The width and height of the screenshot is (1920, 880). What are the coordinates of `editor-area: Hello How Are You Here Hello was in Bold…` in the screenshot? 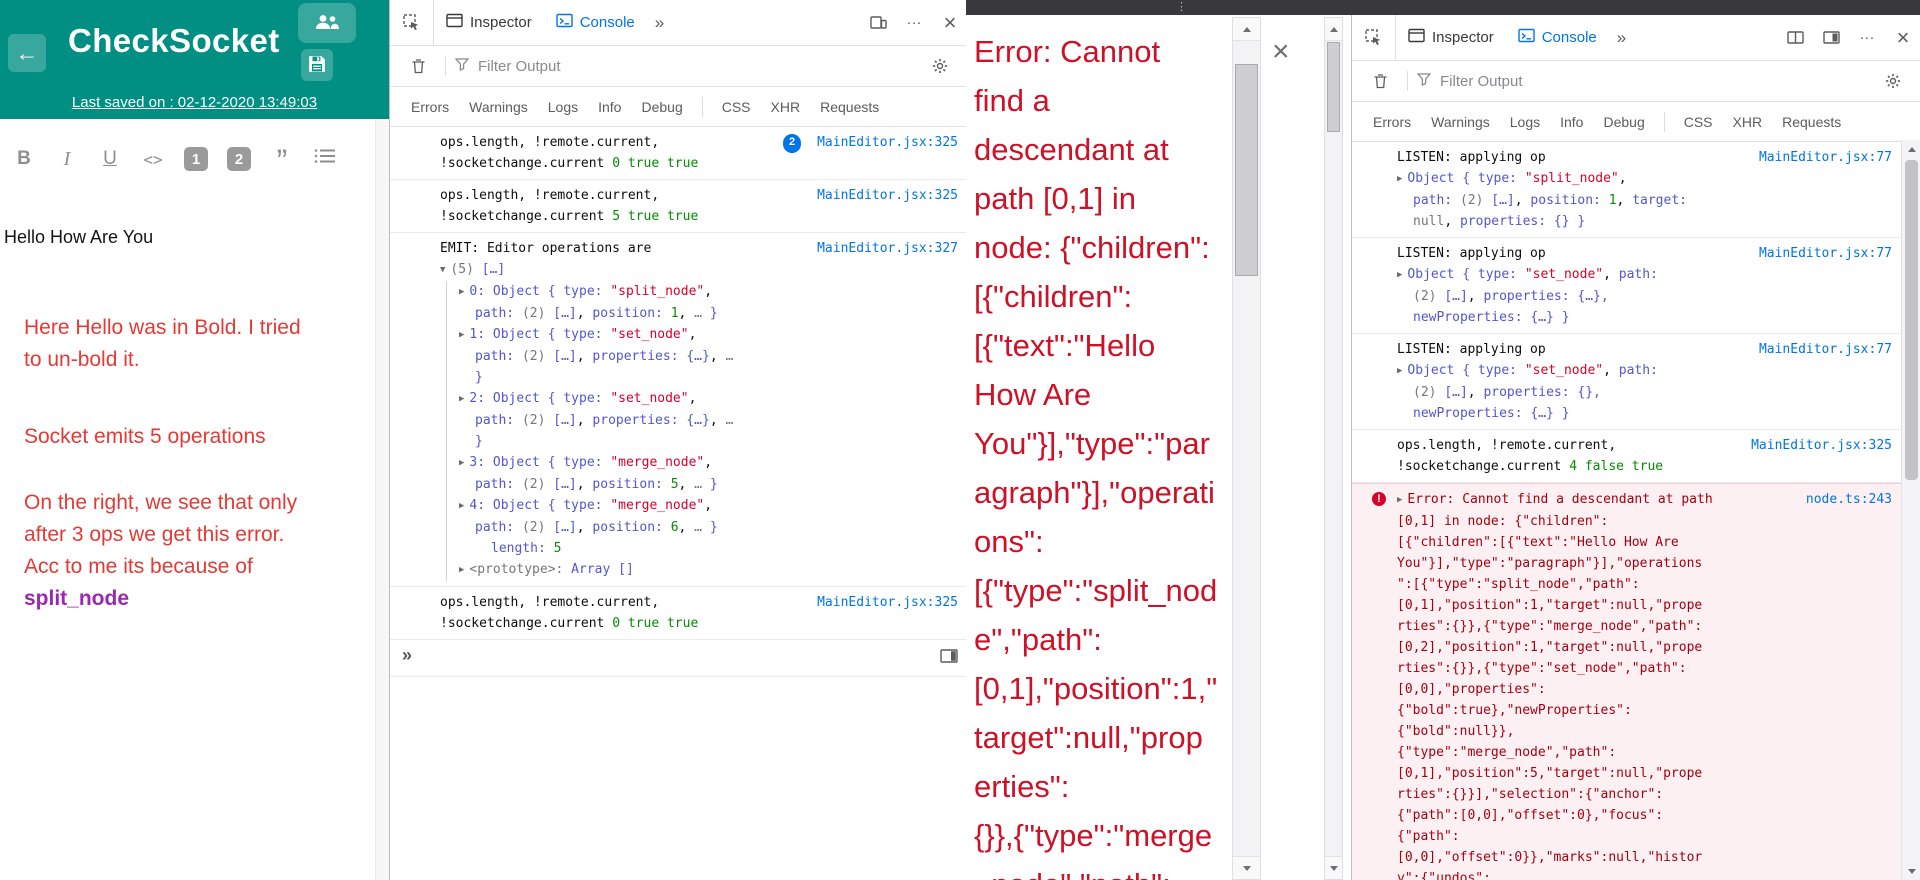 It's located at (194, 407).